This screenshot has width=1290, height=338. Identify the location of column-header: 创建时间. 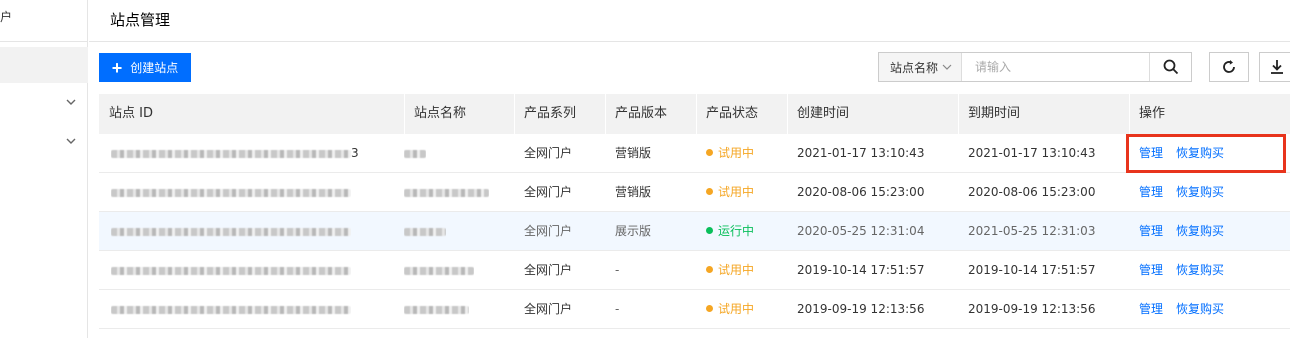
(823, 113).